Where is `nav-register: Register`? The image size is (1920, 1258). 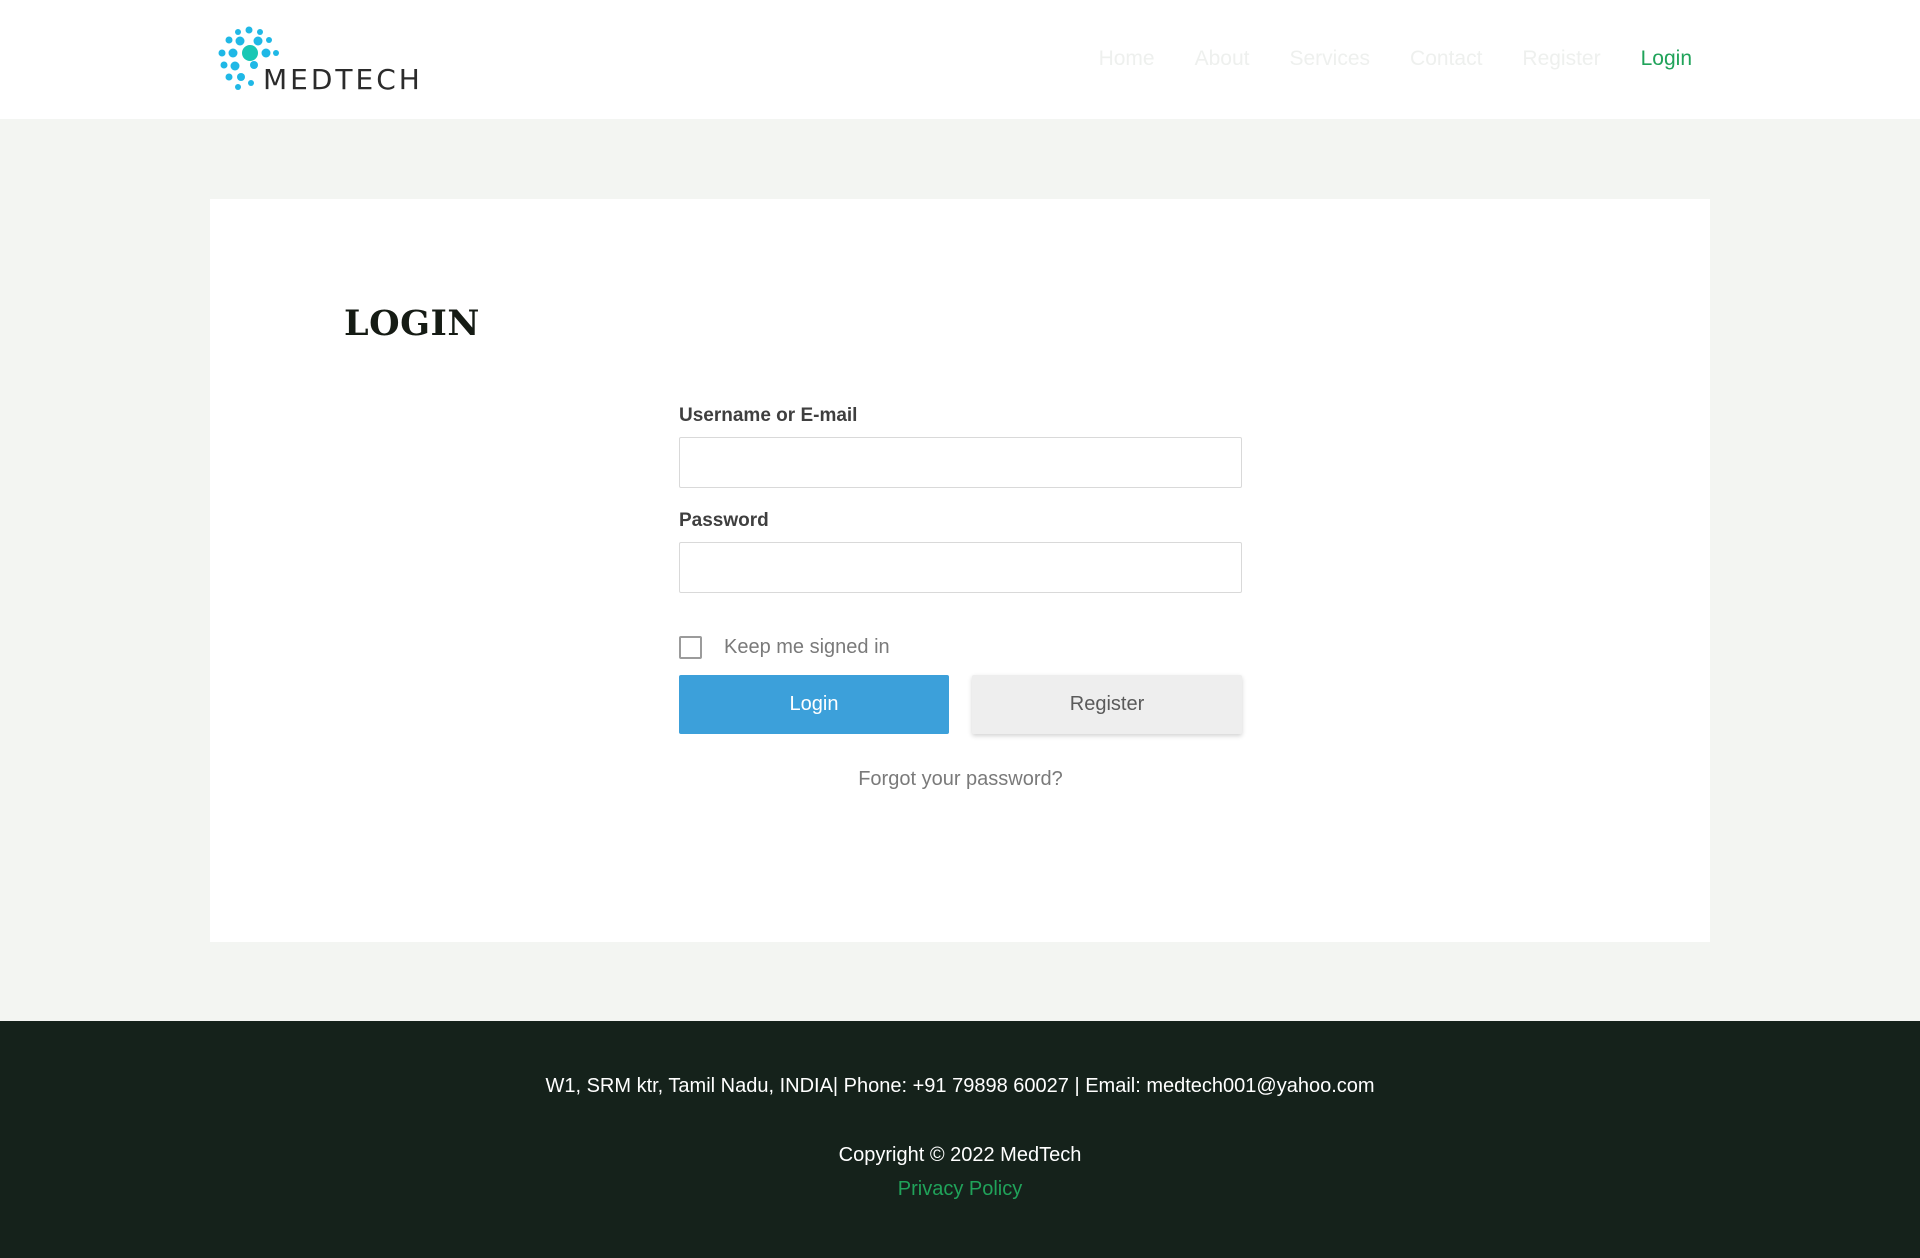
nav-register: Register is located at coordinates (1561, 59).